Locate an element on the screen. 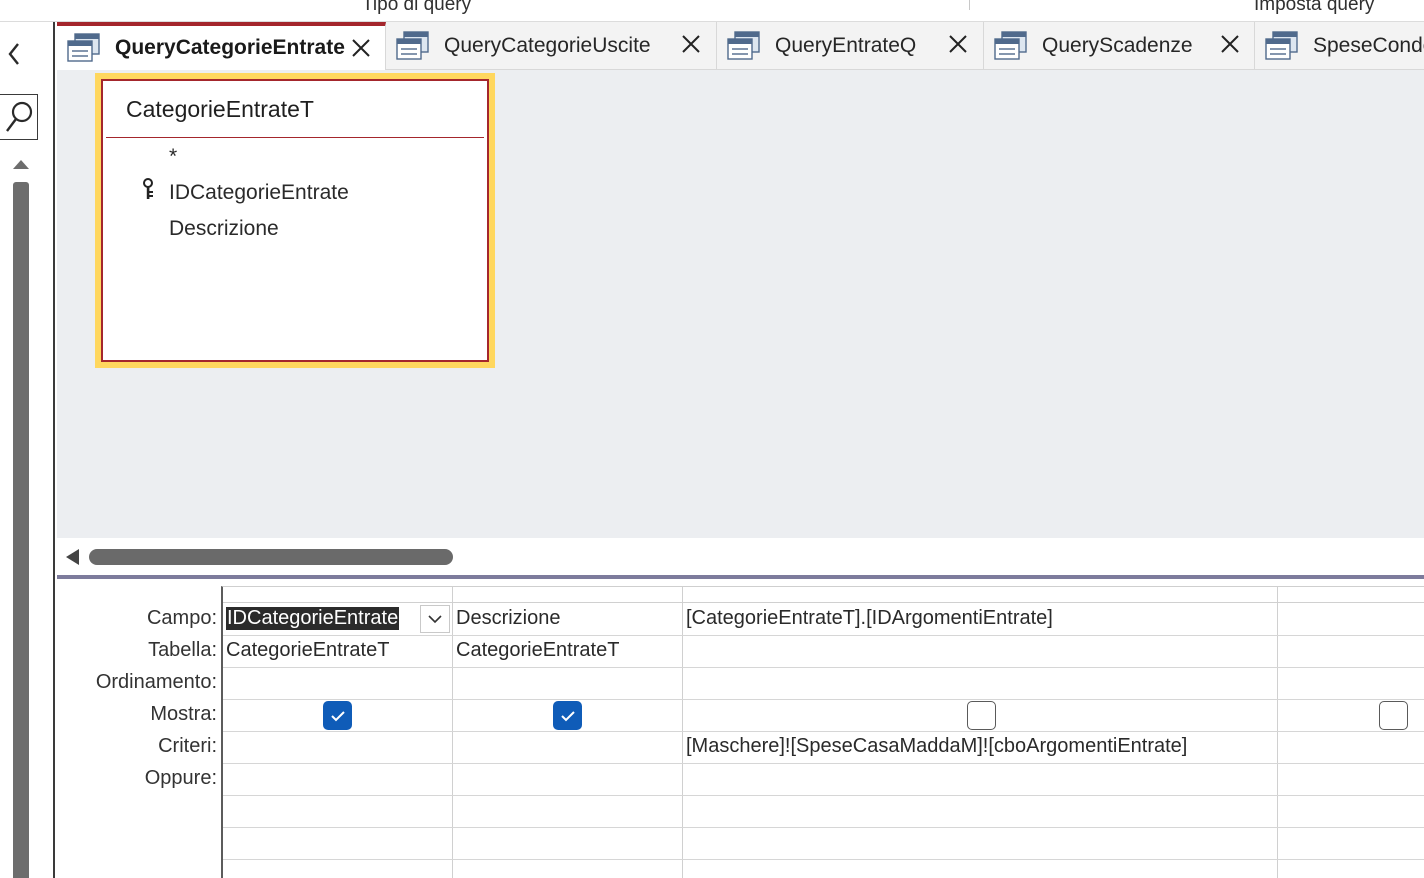 This screenshot has width=1424, height=878. grid-cell-tabella-col1: CategorieEntrateT is located at coordinates (307, 650).